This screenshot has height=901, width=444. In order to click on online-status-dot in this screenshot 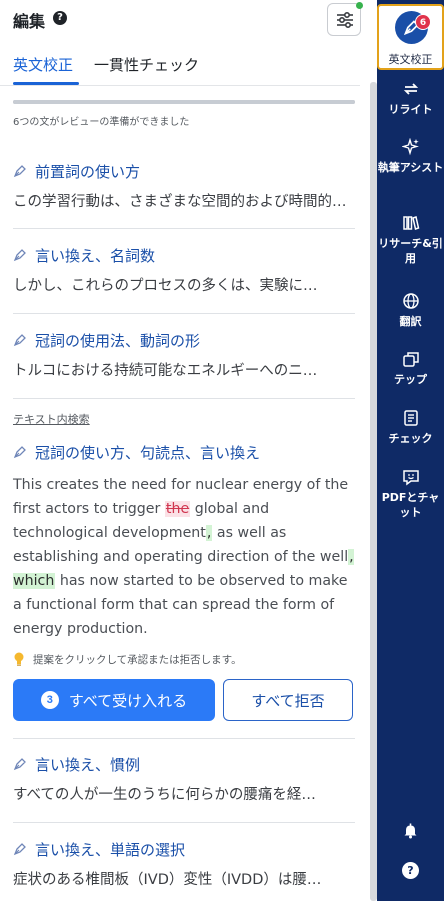, I will do `click(359, 5)`.